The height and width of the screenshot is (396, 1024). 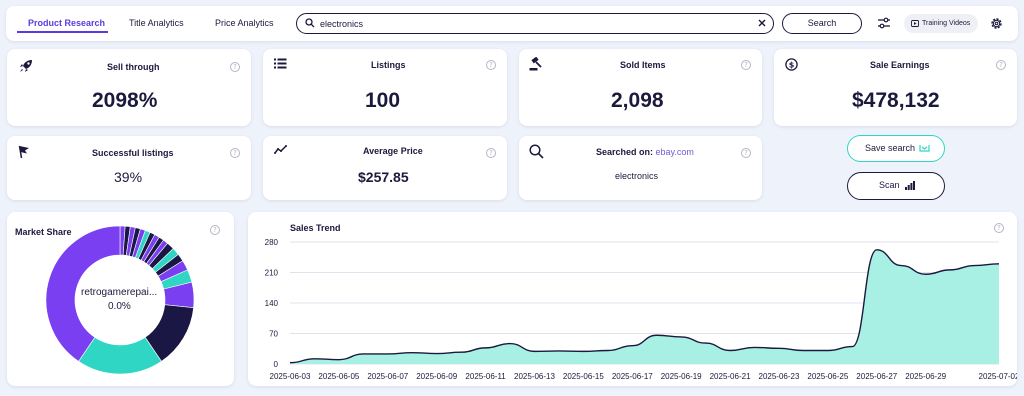 I want to click on list-icon, so click(x=280, y=63).